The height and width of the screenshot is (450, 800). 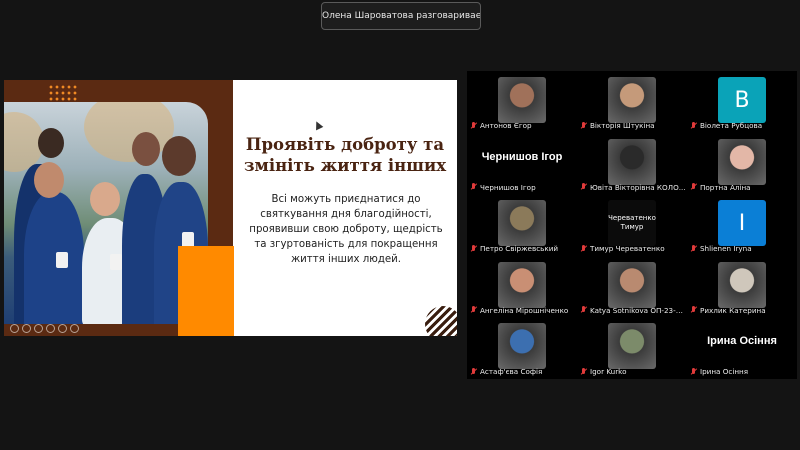 I want to click on participant-name: Shlienen Iryna, so click(x=726, y=249).